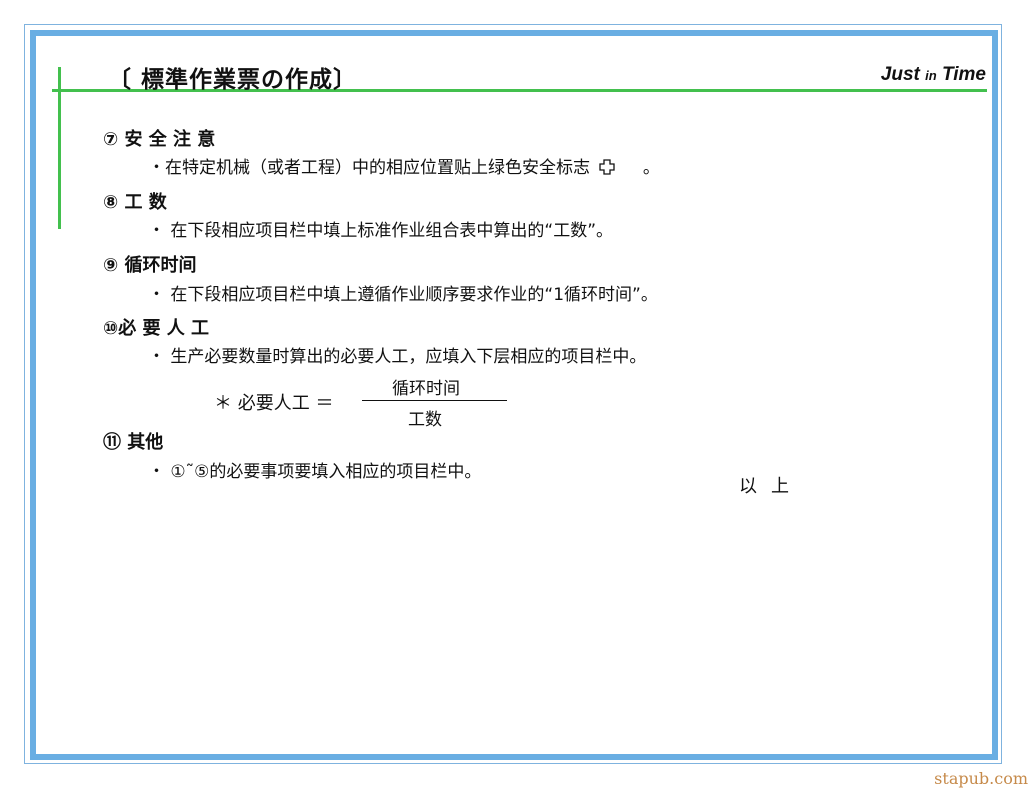 The width and height of the screenshot is (1030, 790). I want to click on page-title: 〔 標準作業票の作成〕, so click(233, 80).